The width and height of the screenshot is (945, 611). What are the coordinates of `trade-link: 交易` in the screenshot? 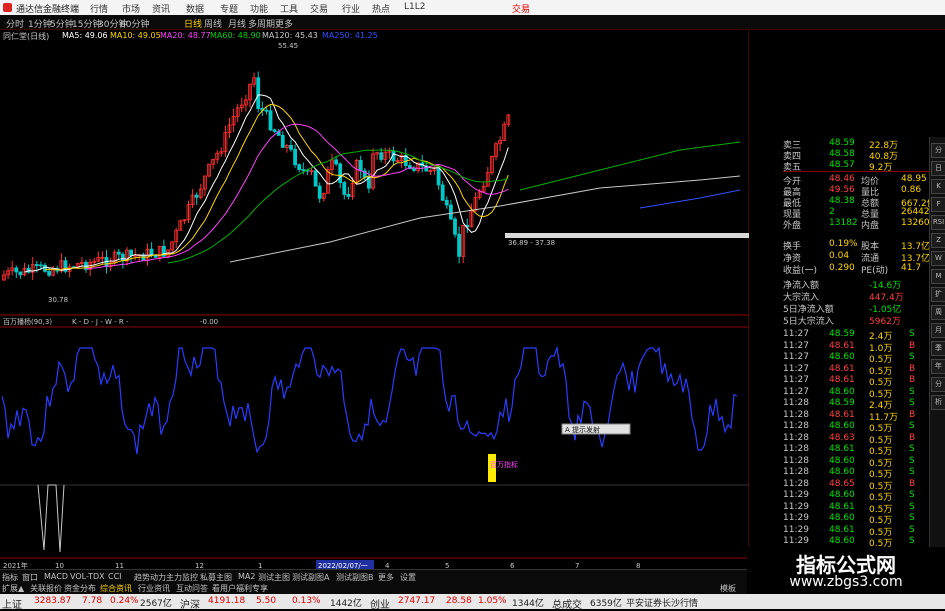 It's located at (521, 8).